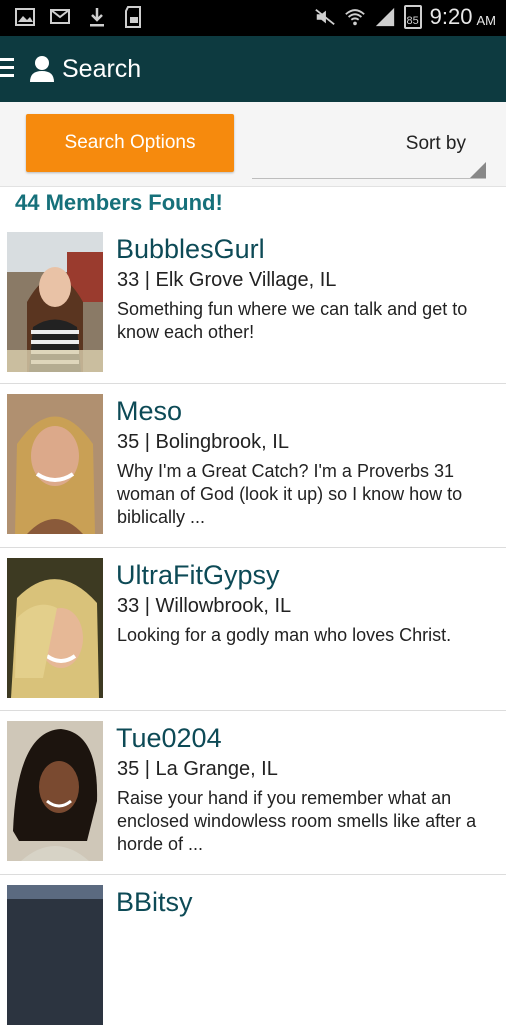 Image resolution: width=506 pixels, height=1025 pixels. I want to click on sort-by-dropdown: Sort by, so click(369, 149).